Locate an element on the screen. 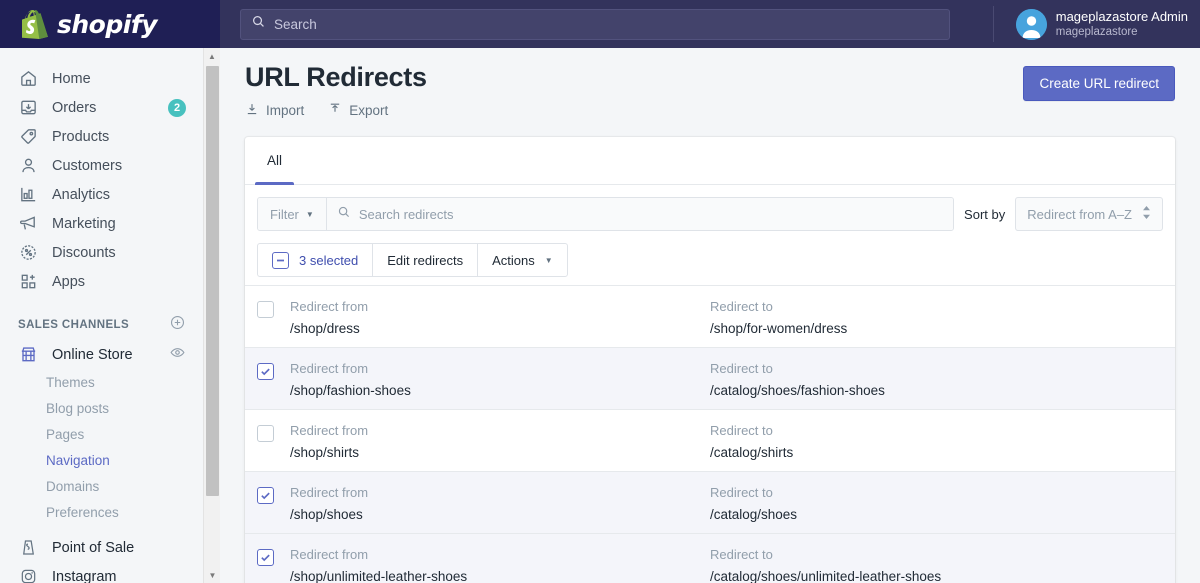  sidebar-item-home: Home is located at coordinates (100, 78).